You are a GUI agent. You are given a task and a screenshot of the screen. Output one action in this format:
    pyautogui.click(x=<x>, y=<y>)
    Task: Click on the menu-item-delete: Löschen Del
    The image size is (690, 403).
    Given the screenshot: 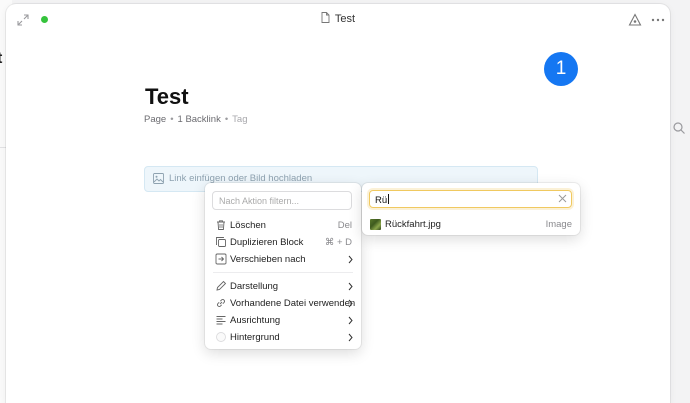 What is the action you would take?
    pyautogui.click(x=283, y=225)
    